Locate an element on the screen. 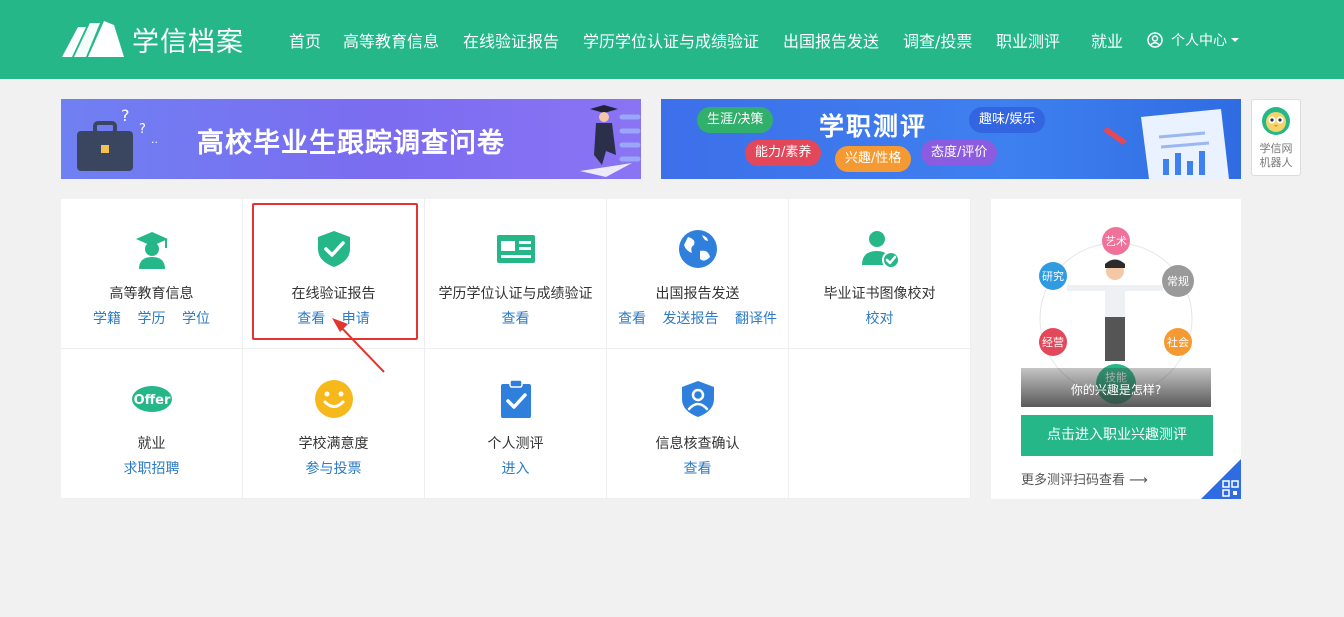 The width and height of the screenshot is (1344, 617). nav-online-verification: 在线验证报告 is located at coordinates (511, 40).